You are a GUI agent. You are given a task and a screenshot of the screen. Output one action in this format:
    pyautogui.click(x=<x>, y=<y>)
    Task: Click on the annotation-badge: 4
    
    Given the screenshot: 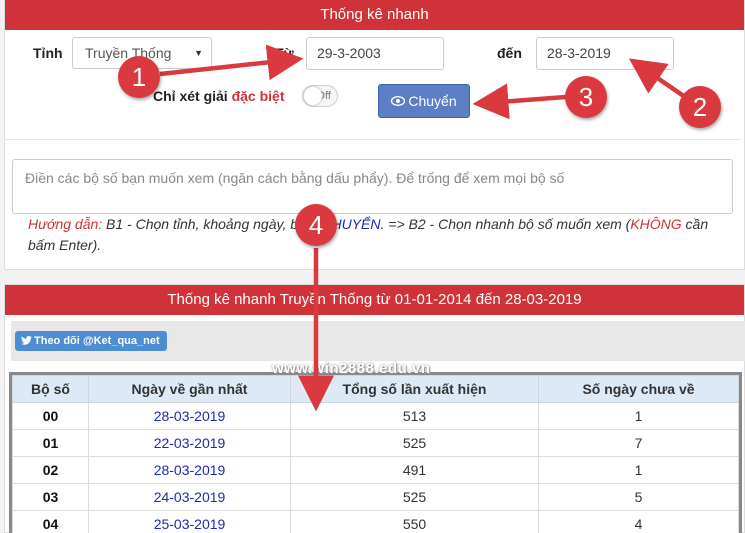 What is the action you would take?
    pyautogui.click(x=316, y=225)
    